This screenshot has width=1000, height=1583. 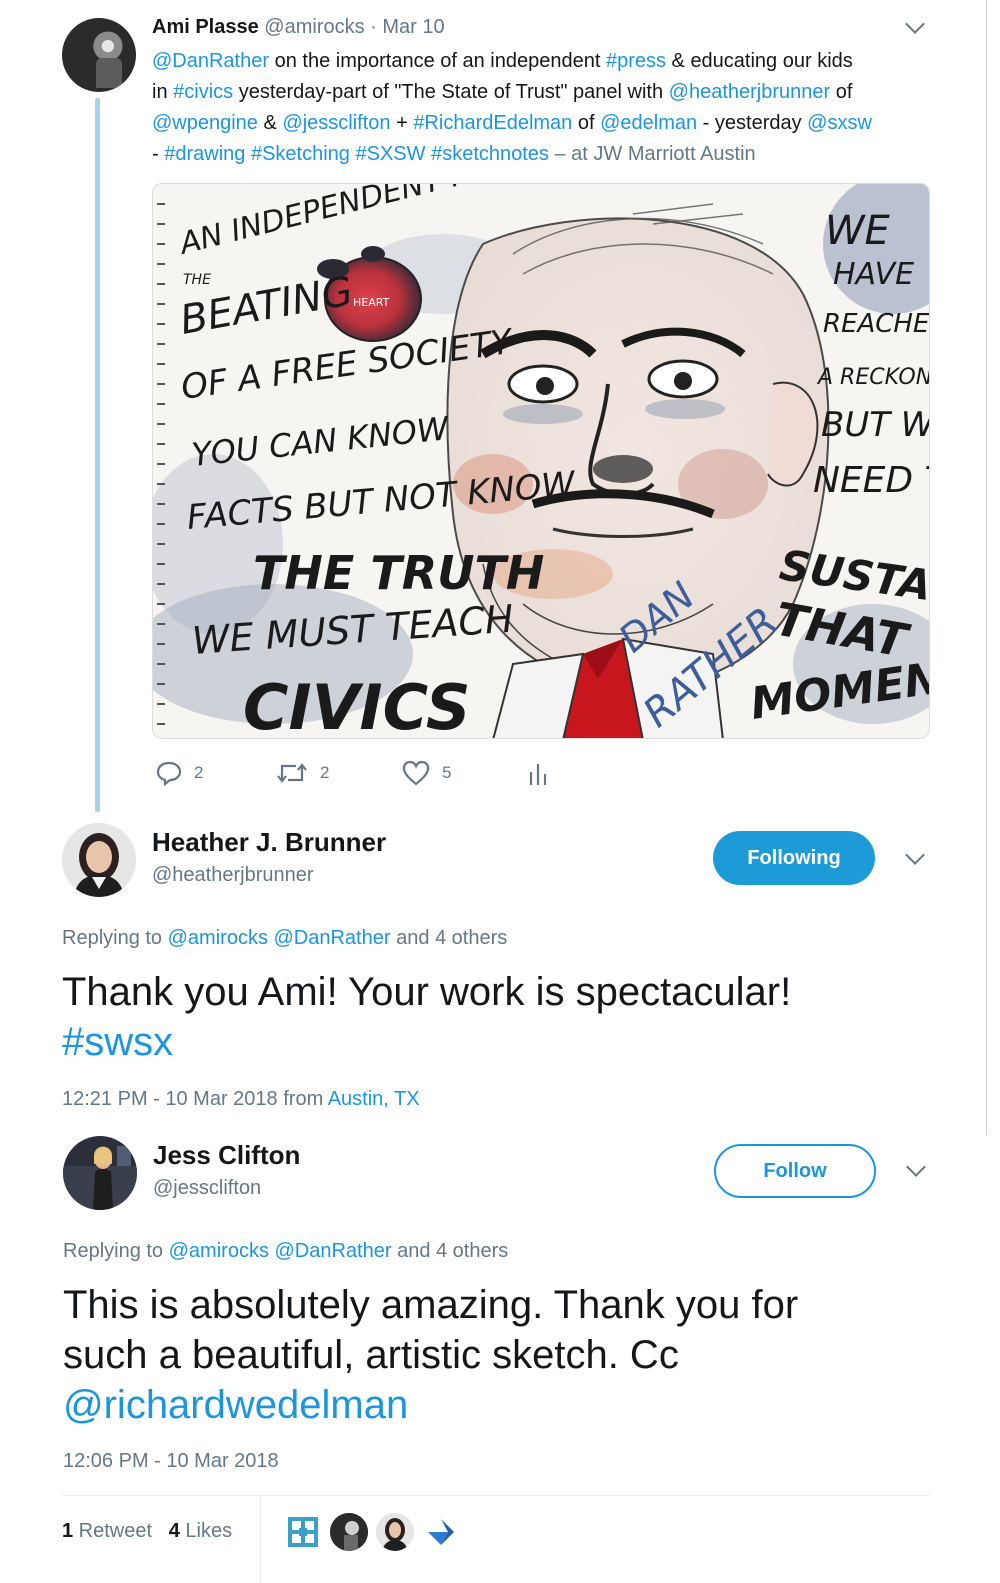 I want to click on reply2-timestamp: 12:06 PM - 10 Mar 2018, so click(x=171, y=1461).